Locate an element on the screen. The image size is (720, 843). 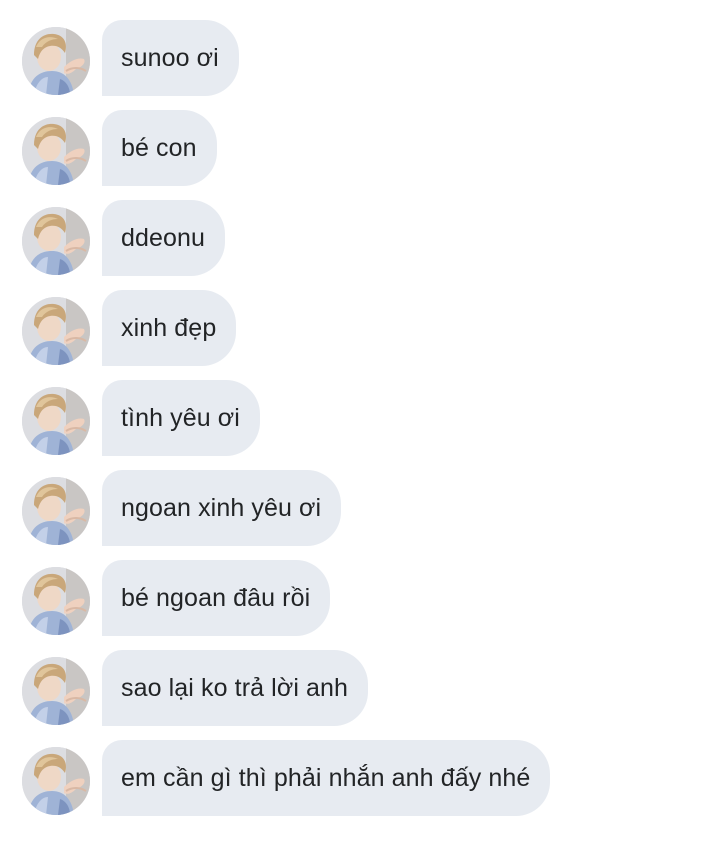
message-row-1: sunoo ơi is located at coordinates (360, 58).